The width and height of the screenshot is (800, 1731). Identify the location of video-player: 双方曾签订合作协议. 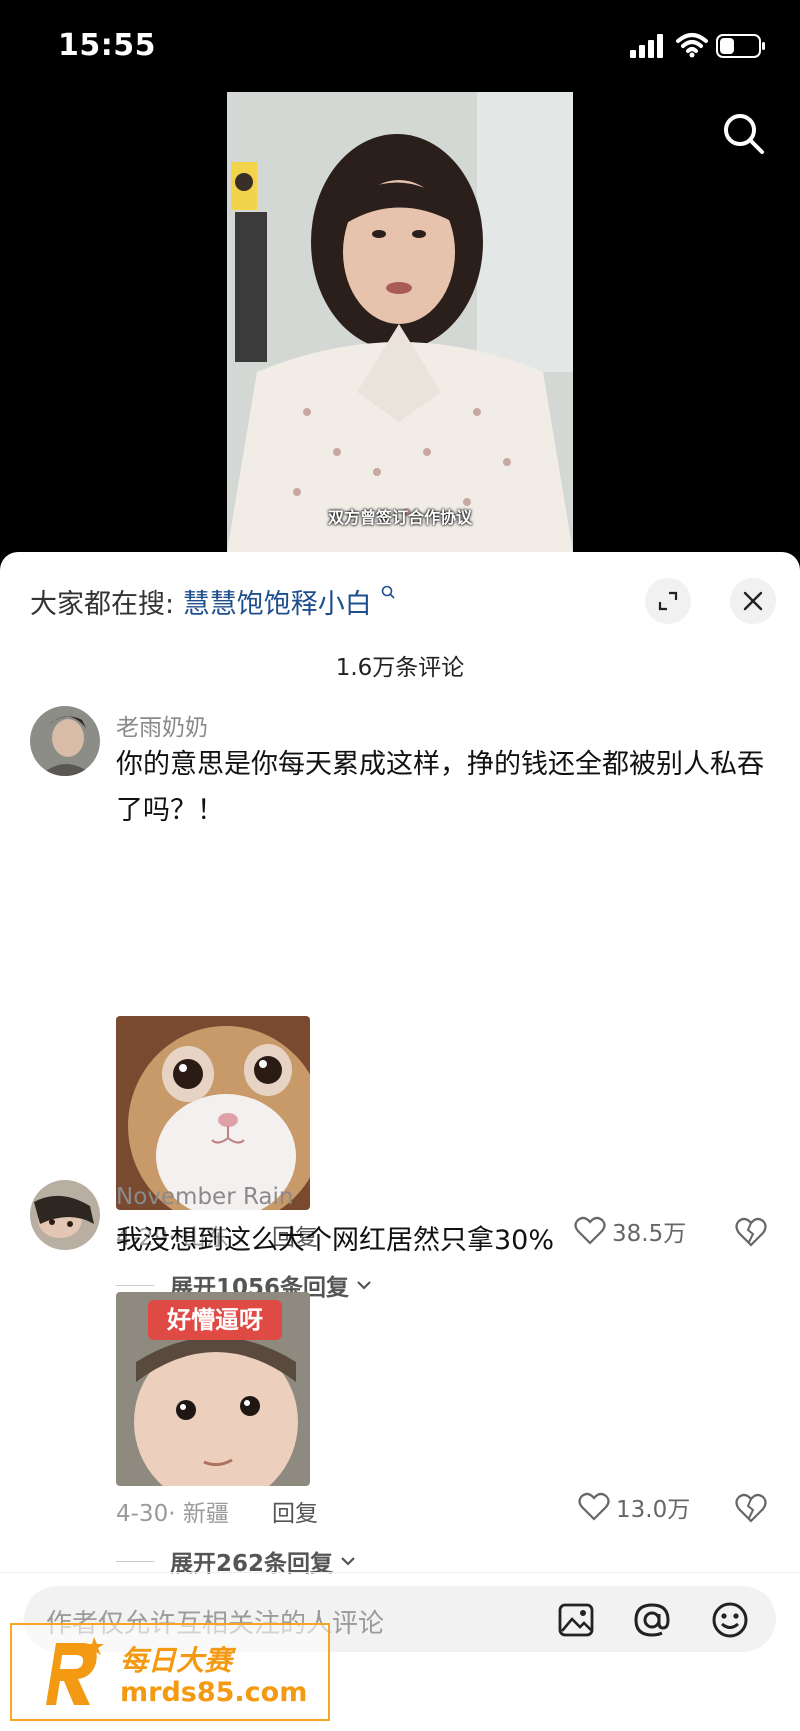
(400, 322).